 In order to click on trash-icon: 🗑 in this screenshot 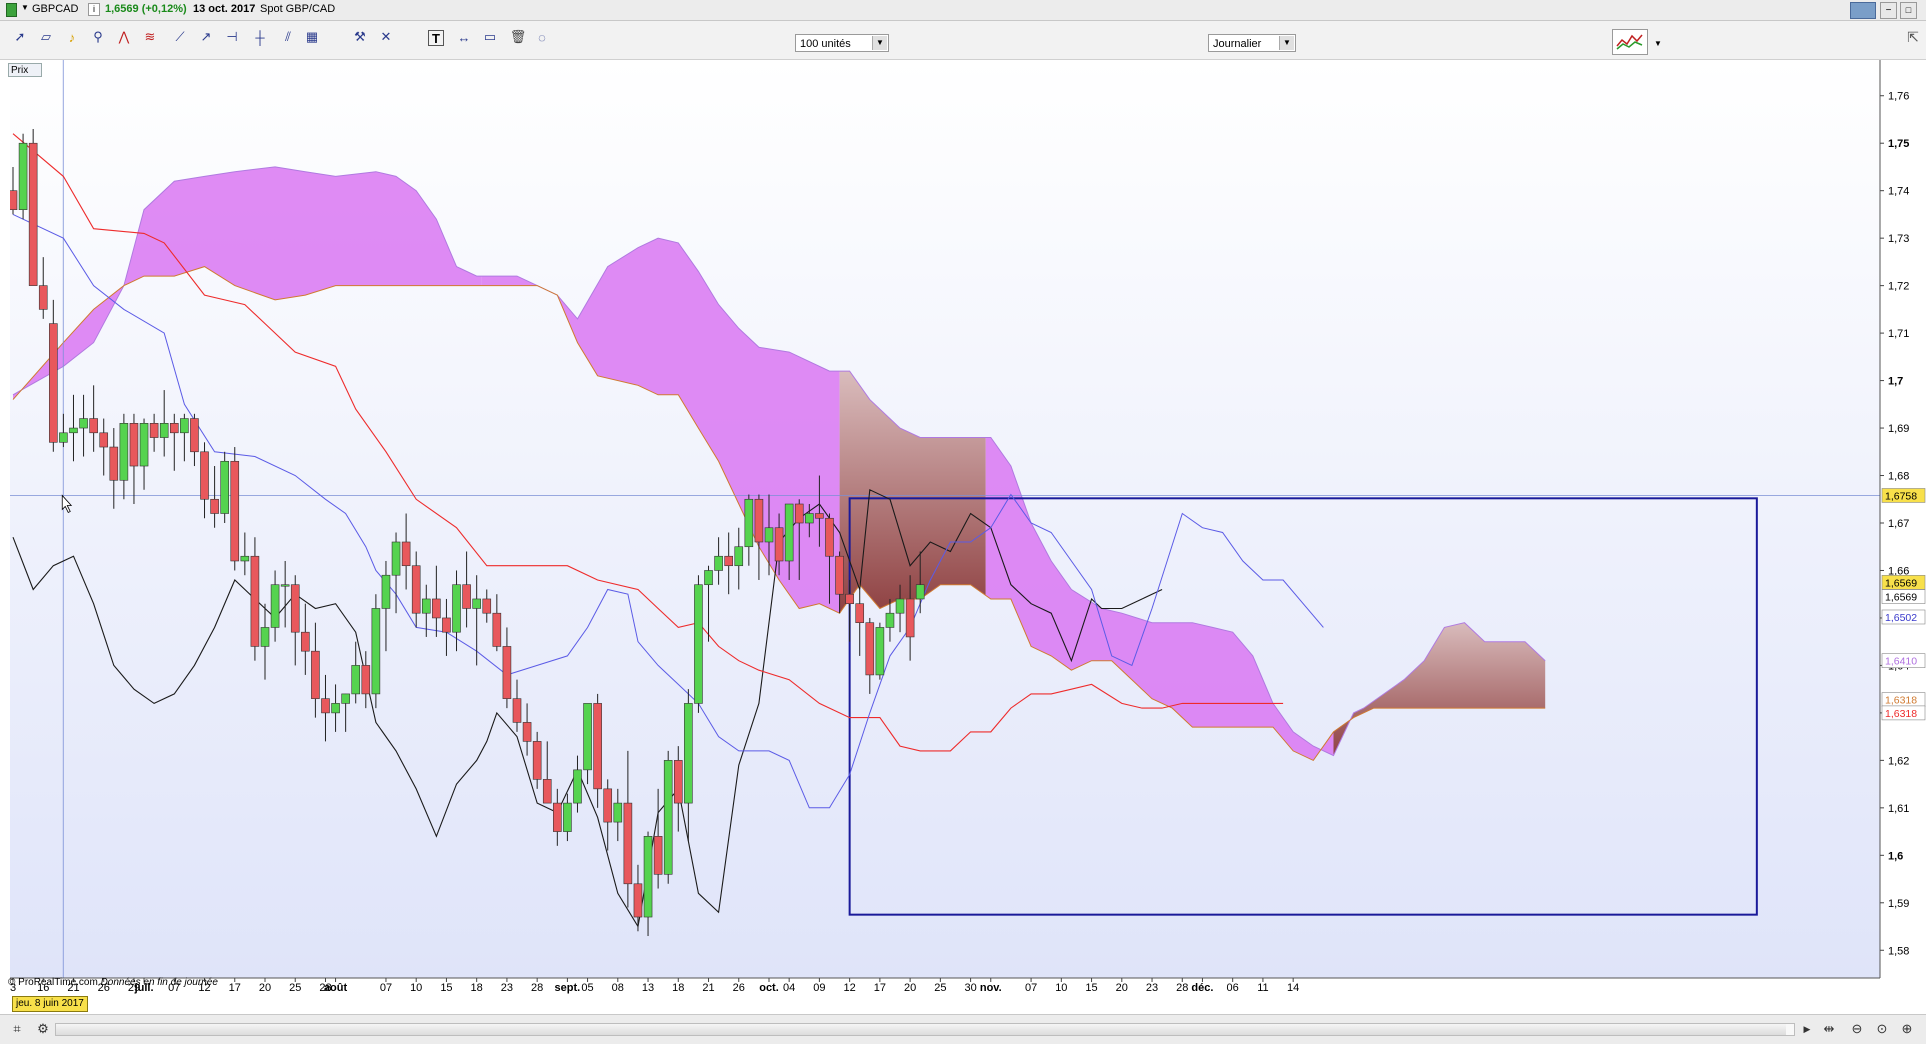, I will do `click(518, 37)`.